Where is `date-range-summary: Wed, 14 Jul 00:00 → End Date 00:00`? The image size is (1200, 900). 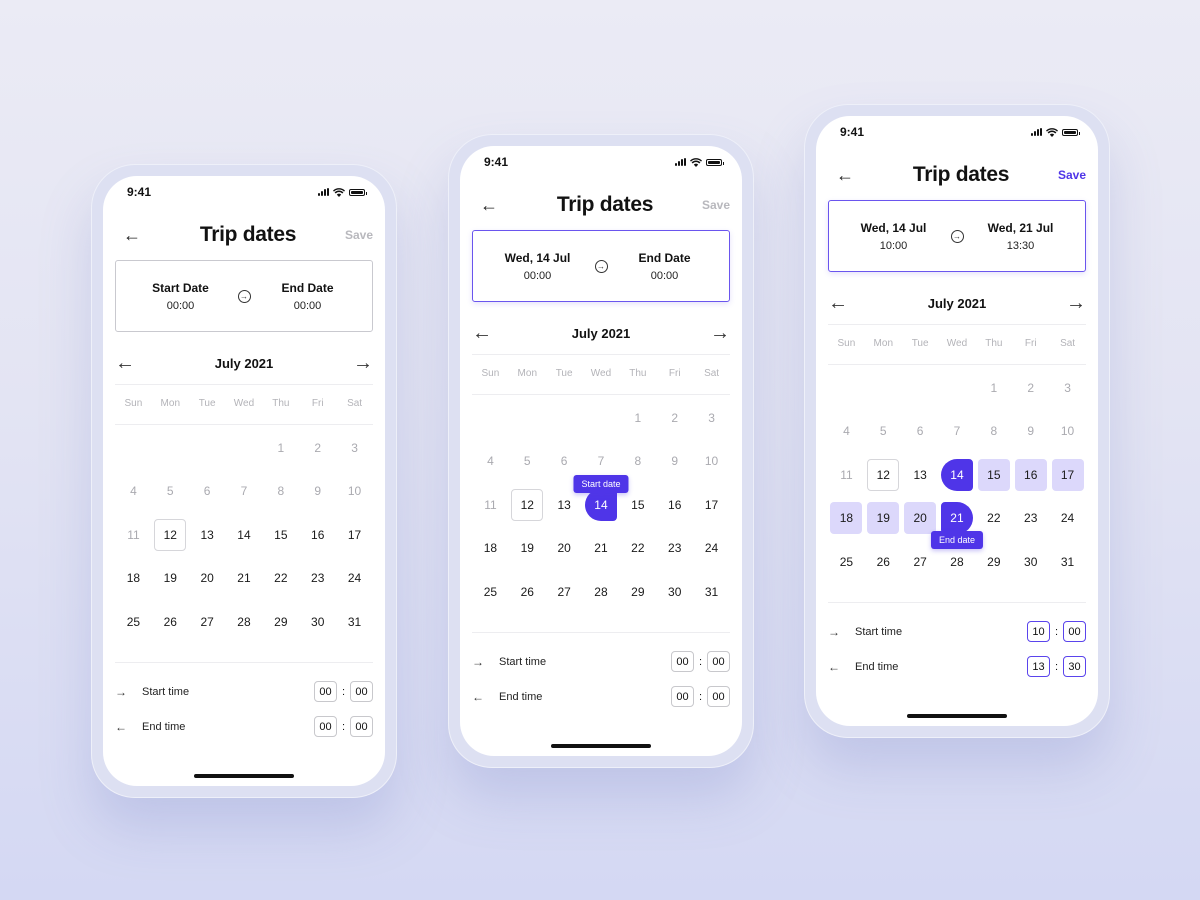
date-range-summary: Wed, 14 Jul 00:00 → End Date 00:00 is located at coordinates (601, 266).